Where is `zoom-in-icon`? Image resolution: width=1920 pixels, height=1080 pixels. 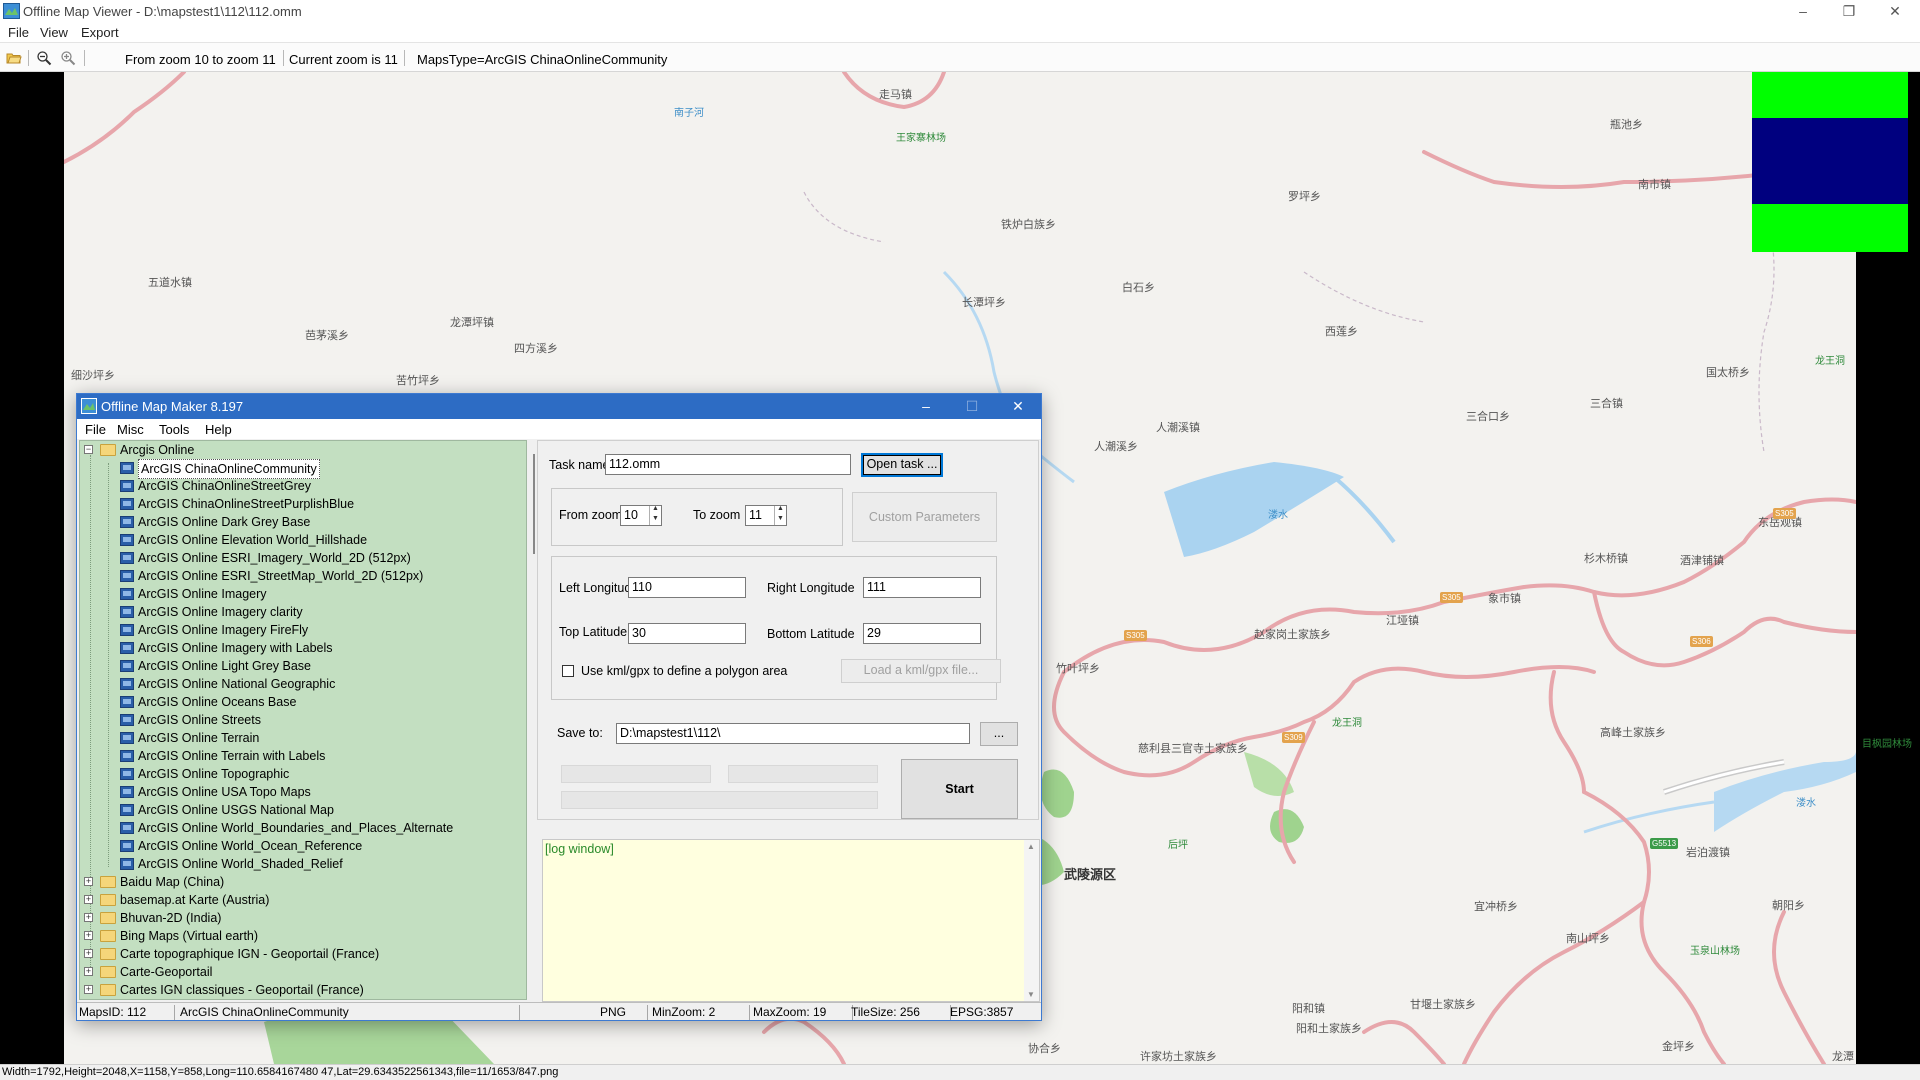 zoom-in-icon is located at coordinates (68, 58).